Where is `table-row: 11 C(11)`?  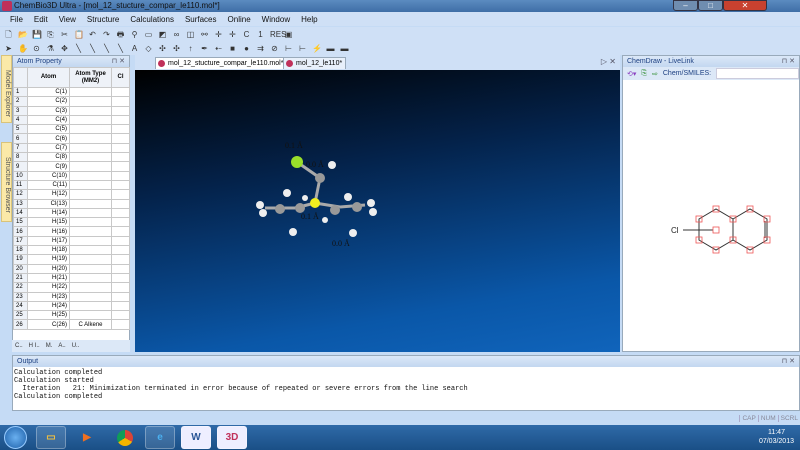 table-row: 11 C(11) is located at coordinates (71, 185).